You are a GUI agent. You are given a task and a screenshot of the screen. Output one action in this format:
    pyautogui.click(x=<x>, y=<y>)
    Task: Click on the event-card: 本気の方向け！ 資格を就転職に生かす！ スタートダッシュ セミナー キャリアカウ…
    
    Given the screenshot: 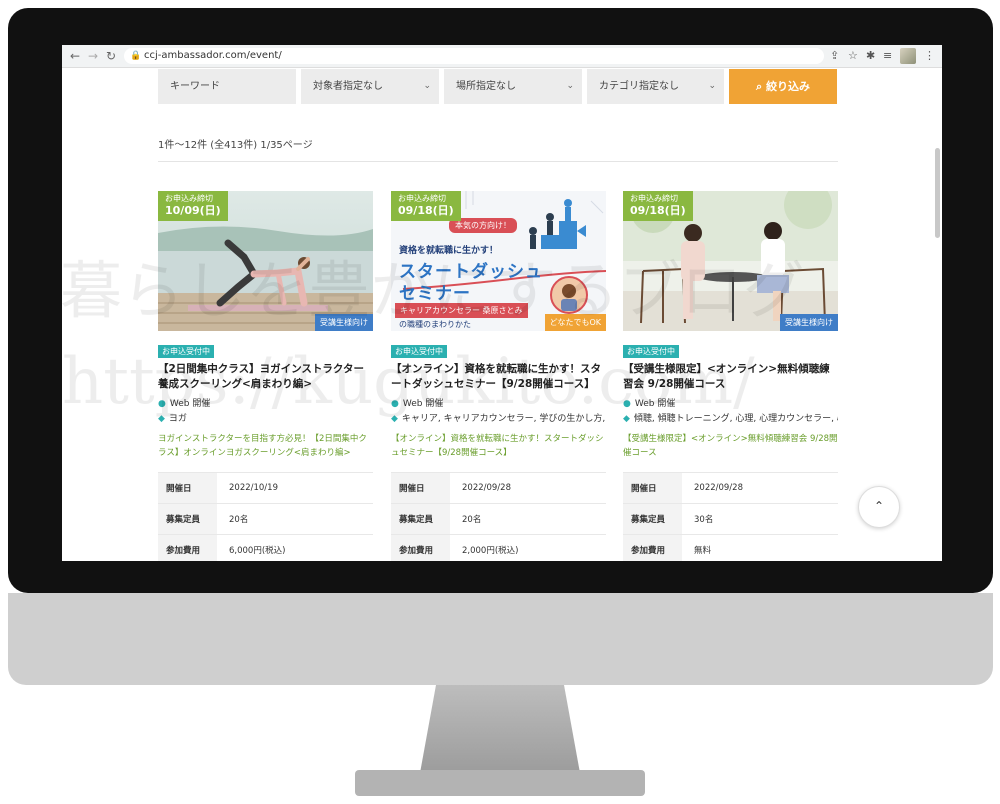 What is the action you would take?
    pyautogui.click(x=498, y=376)
    